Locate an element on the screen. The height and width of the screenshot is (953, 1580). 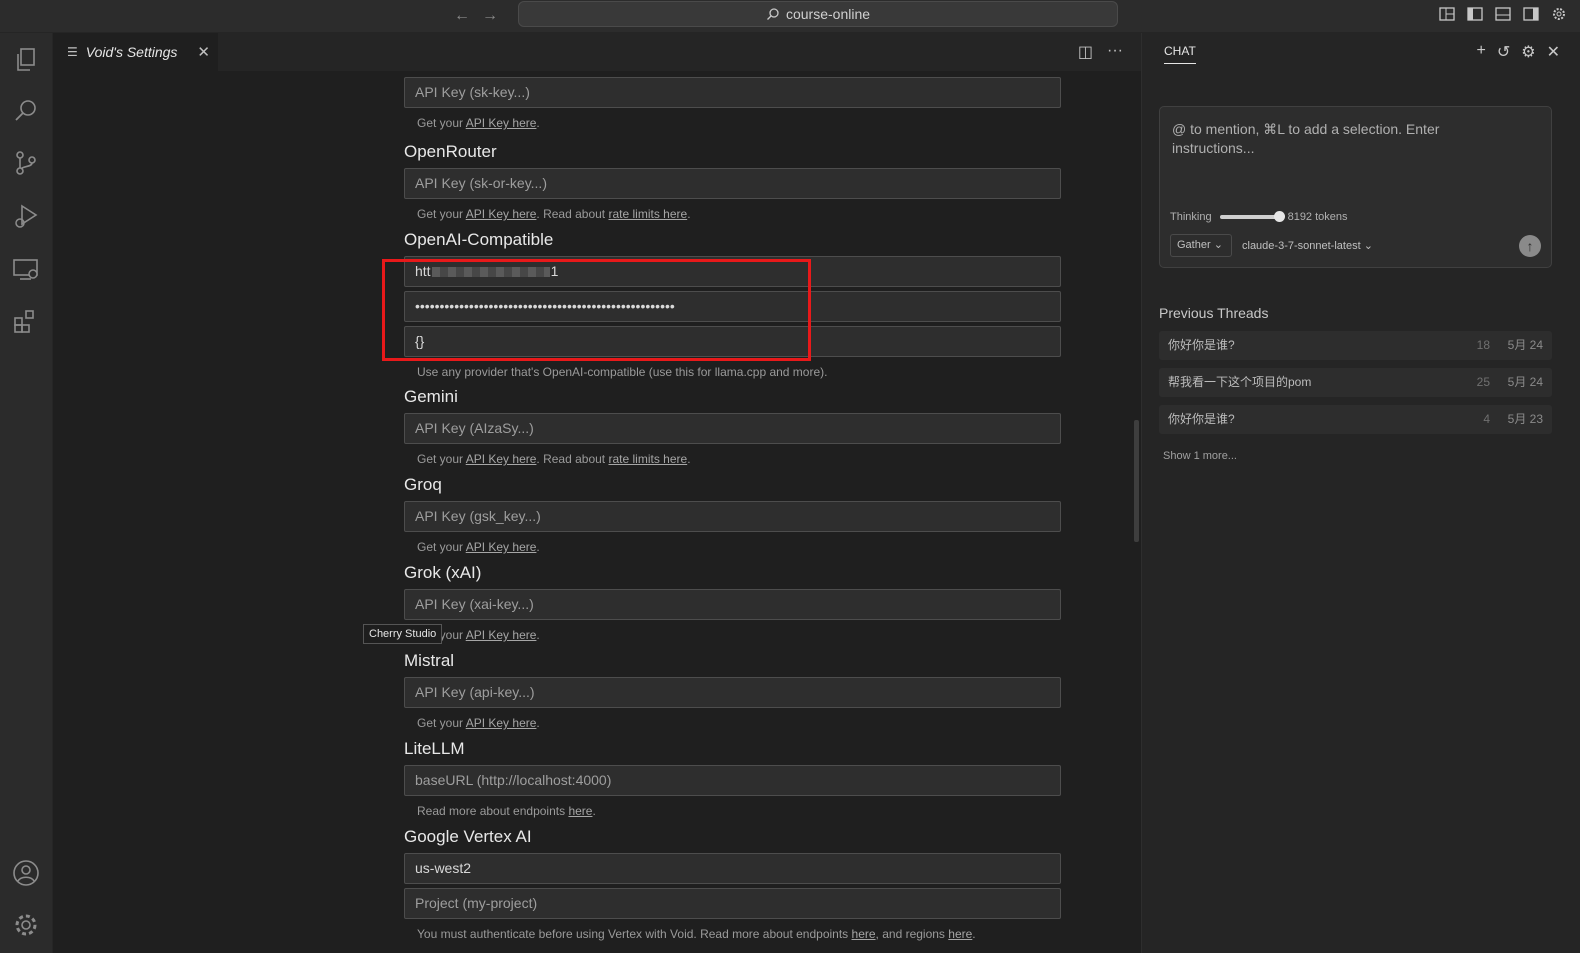
chevron-down-icon: ⌄ is located at coordinates (1368, 246).